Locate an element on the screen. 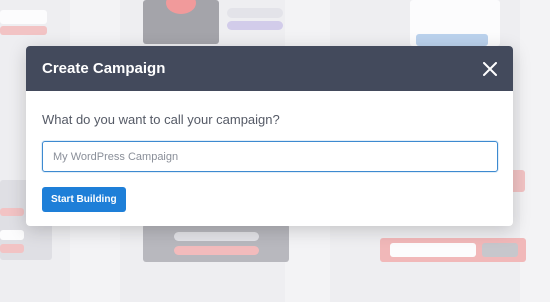 The height and width of the screenshot is (302, 550). campaign-name-prompt: What do you want to call your campaign? is located at coordinates (161, 119).